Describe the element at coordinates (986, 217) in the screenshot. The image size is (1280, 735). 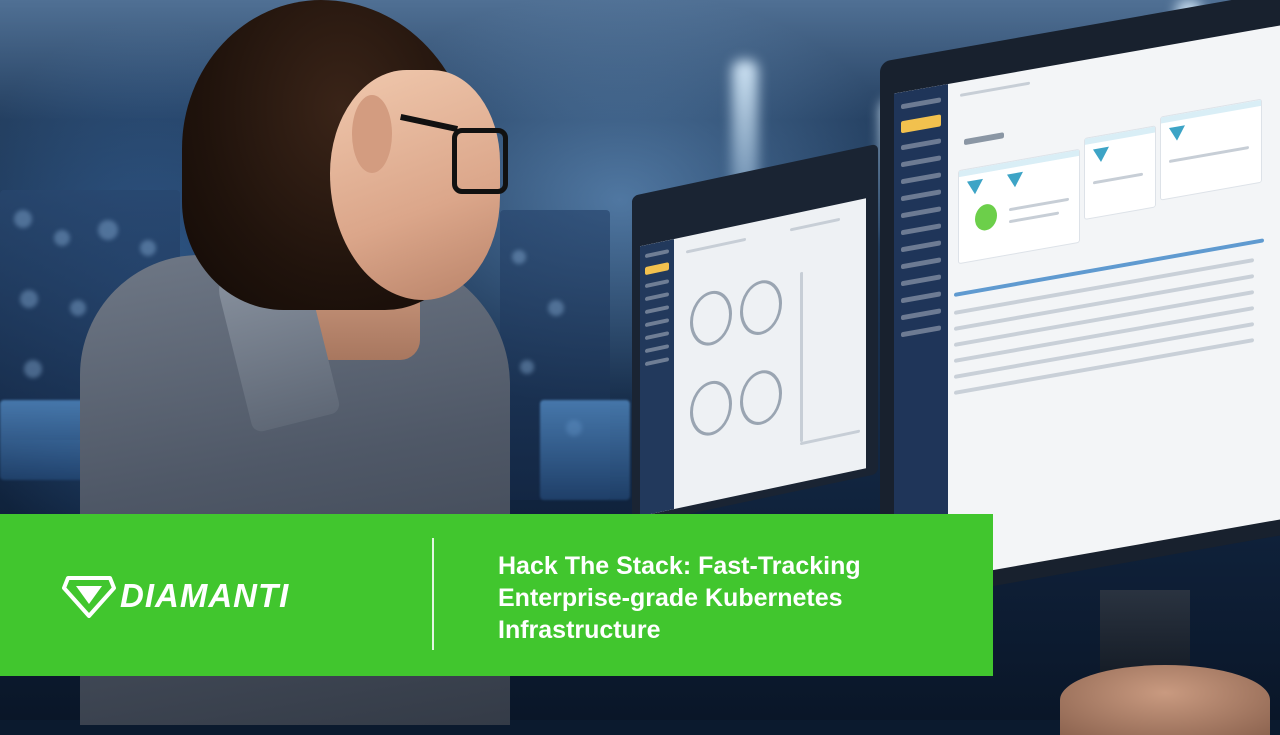
I see `status-indicator` at that location.